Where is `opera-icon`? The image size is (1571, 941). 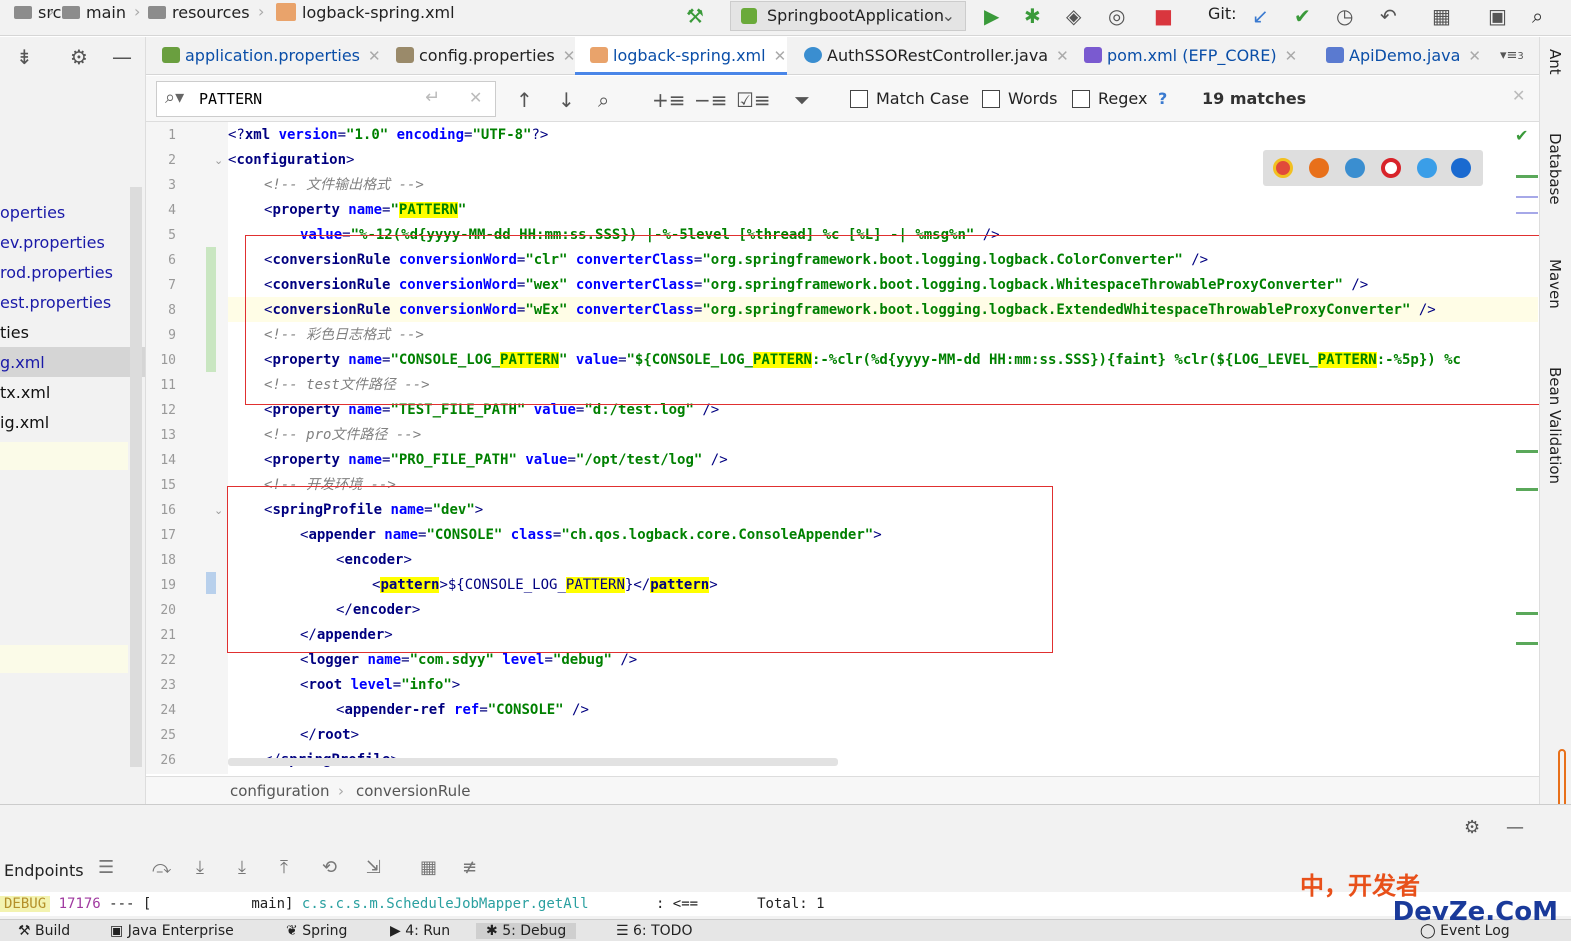 opera-icon is located at coordinates (1391, 168).